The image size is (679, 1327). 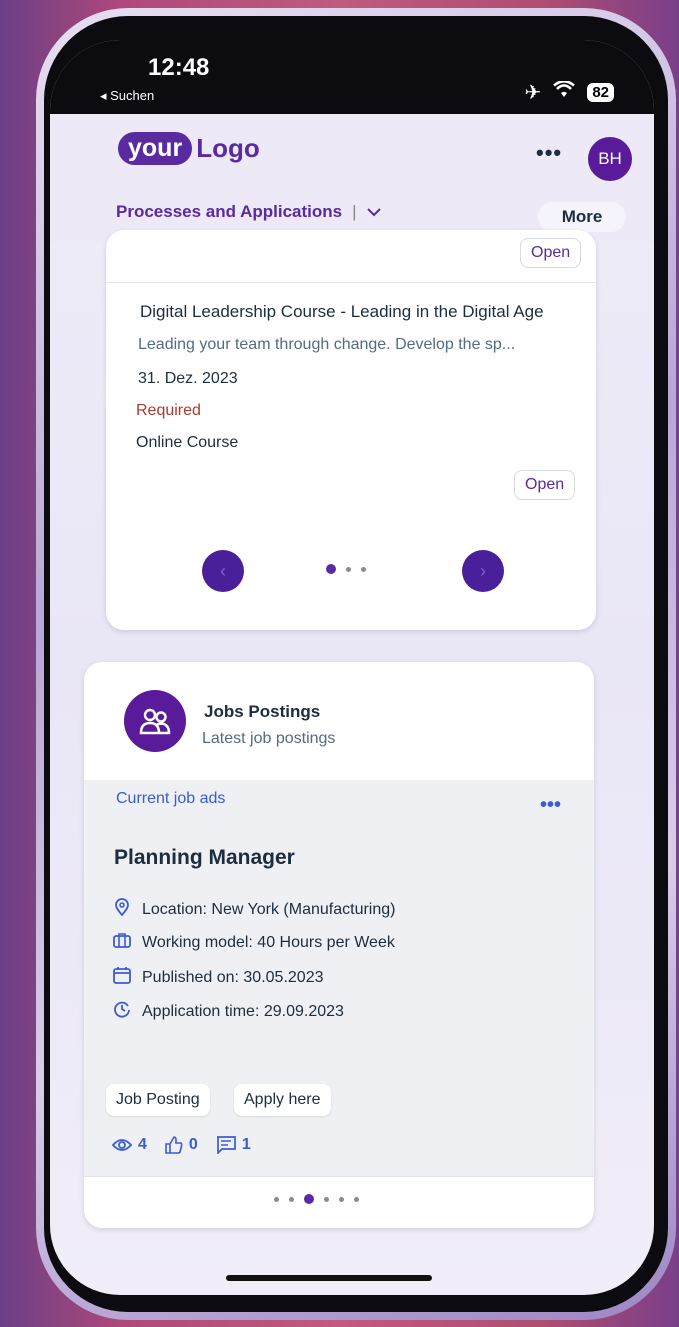 What do you see at coordinates (229, 211) in the screenshot?
I see `tab-label: Processes and Applications` at bounding box center [229, 211].